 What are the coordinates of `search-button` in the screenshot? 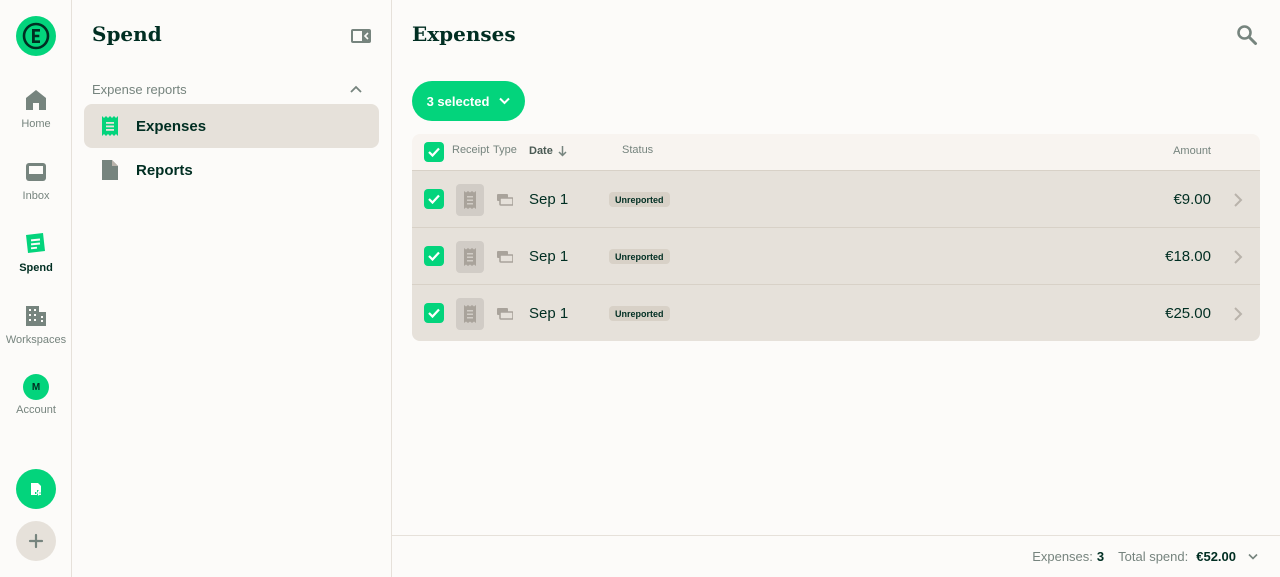 It's located at (1248, 36).